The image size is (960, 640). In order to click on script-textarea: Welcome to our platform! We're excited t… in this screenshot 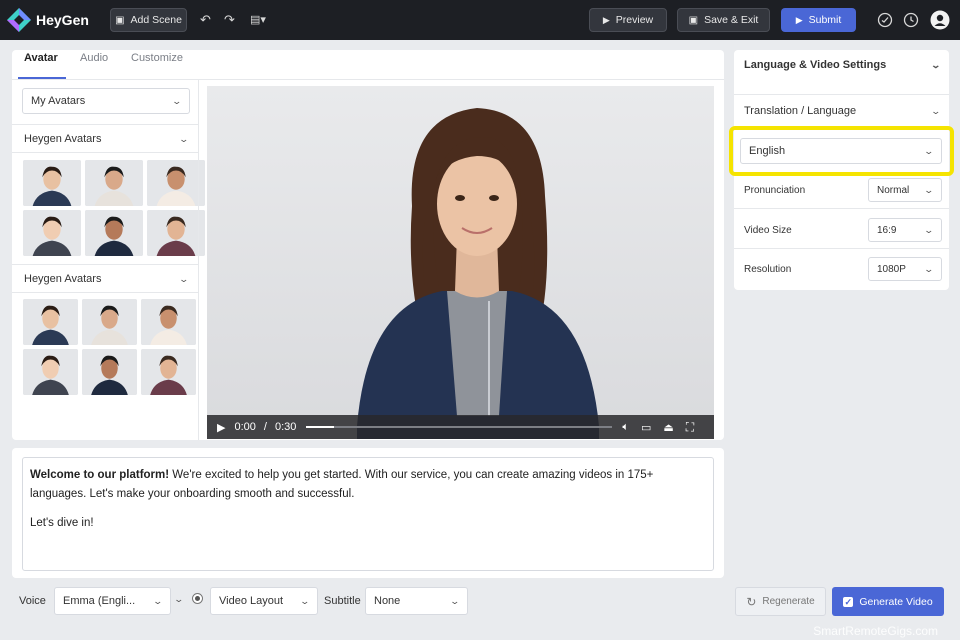, I will do `click(368, 514)`.